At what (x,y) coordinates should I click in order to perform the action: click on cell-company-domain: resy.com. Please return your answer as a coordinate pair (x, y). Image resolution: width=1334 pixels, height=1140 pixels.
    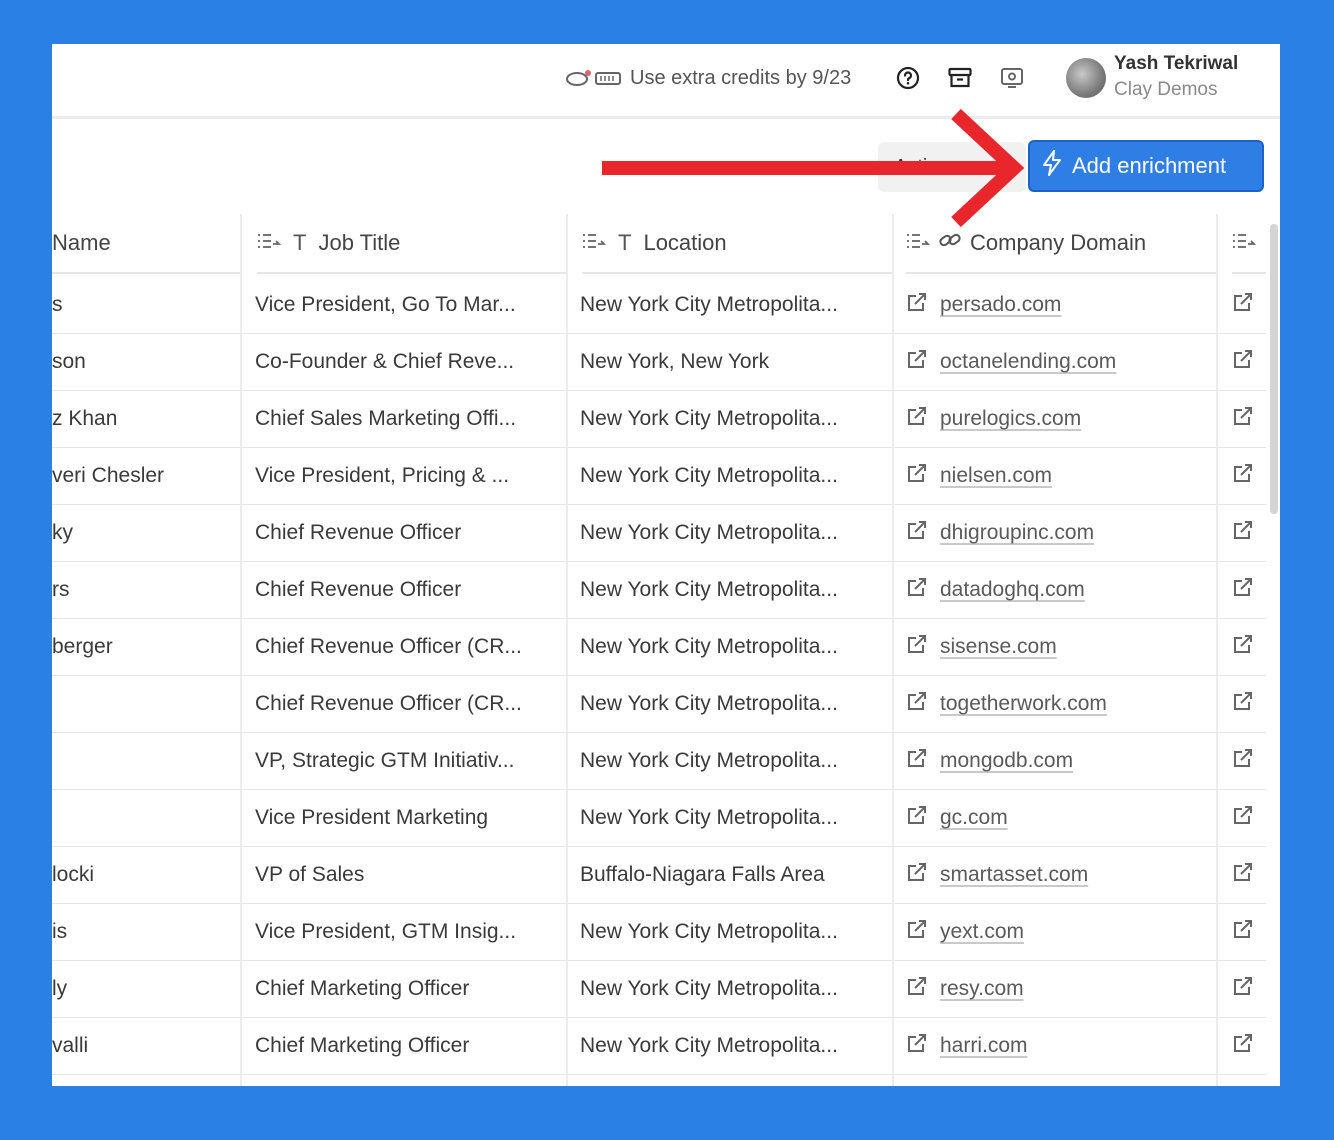
    Looking at the image, I should click on (1059, 989).